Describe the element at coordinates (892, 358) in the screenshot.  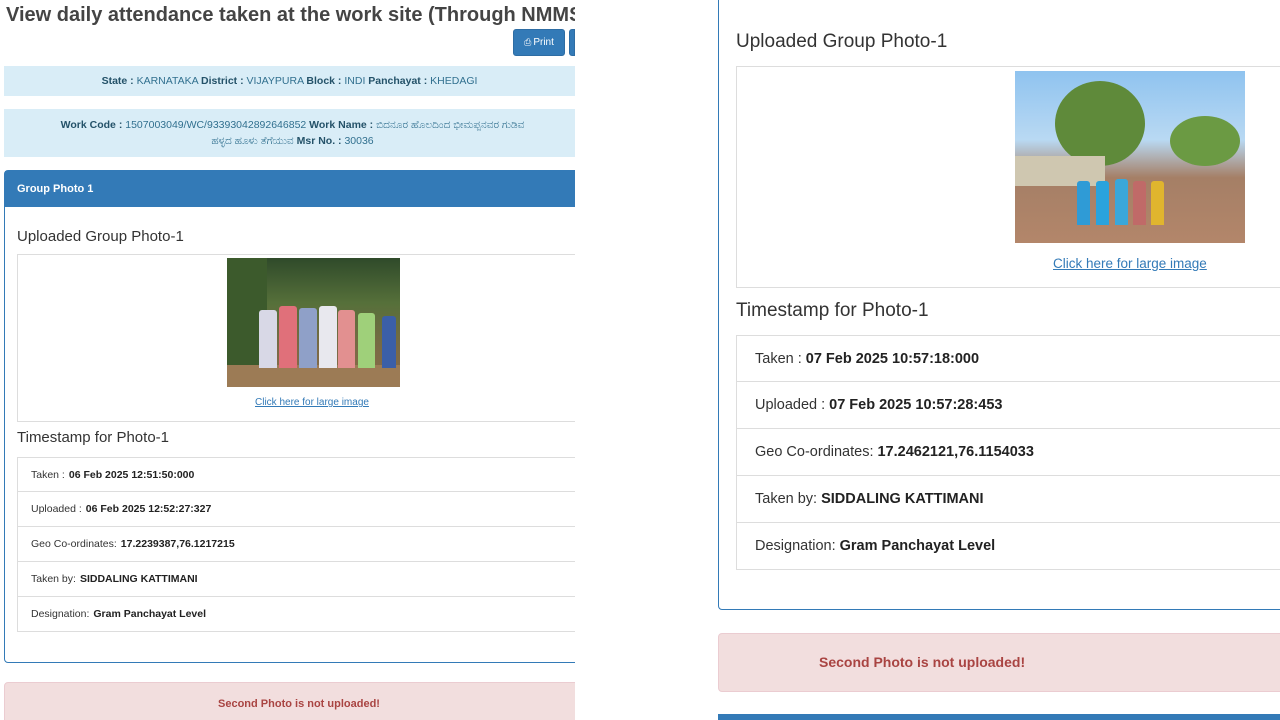
I see `row-value: 07 Feb 2025 10:57:18:000` at that location.